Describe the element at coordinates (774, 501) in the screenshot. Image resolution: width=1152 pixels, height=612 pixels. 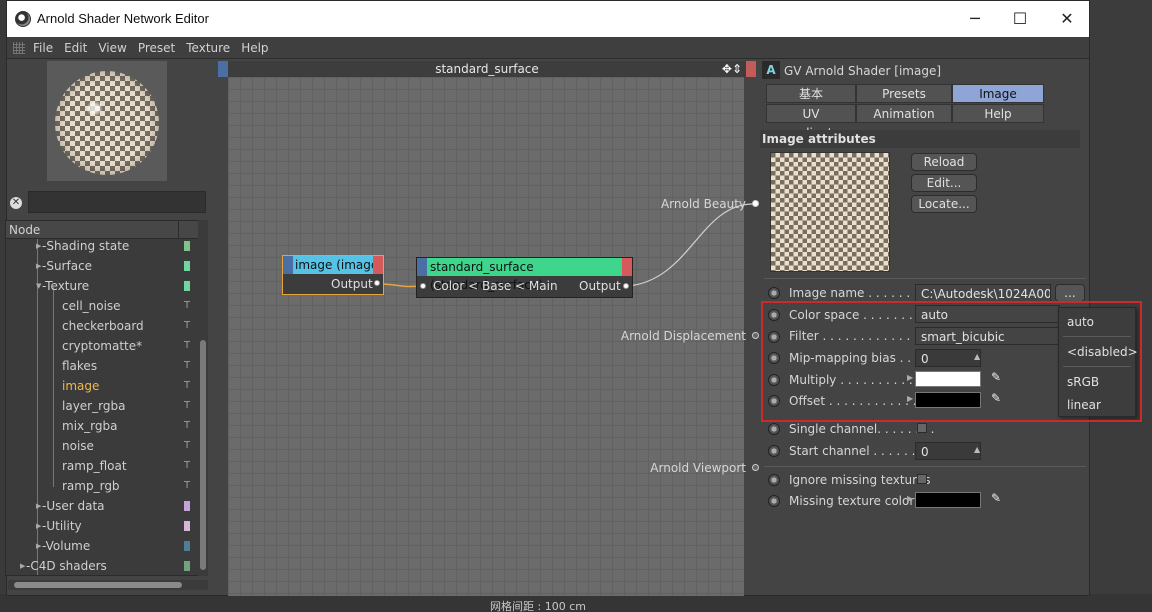
I see `missing-color-keyframe-icon` at that location.